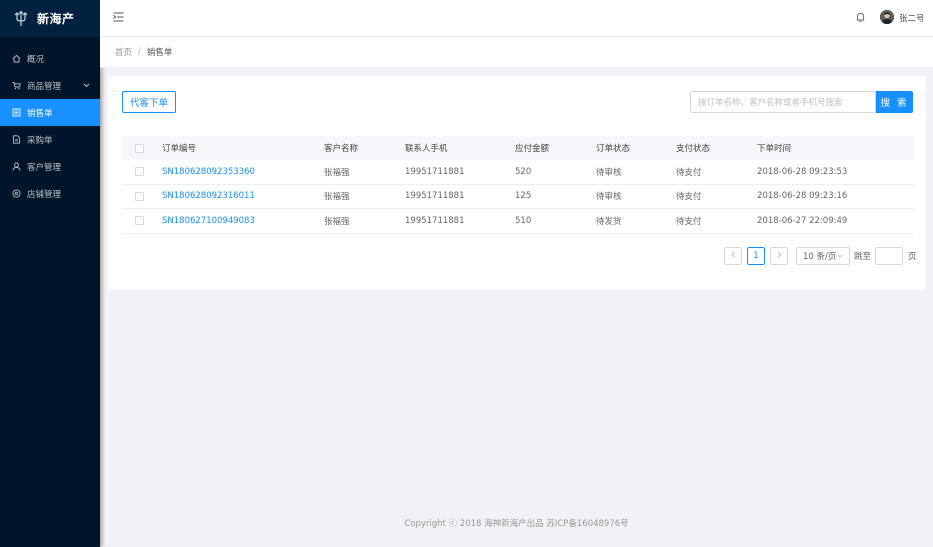 The width and height of the screenshot is (933, 547). I want to click on footer: Copyright ⓒ 2018 海神新海产出品 苏ICP备16048976号, so click(516, 522).